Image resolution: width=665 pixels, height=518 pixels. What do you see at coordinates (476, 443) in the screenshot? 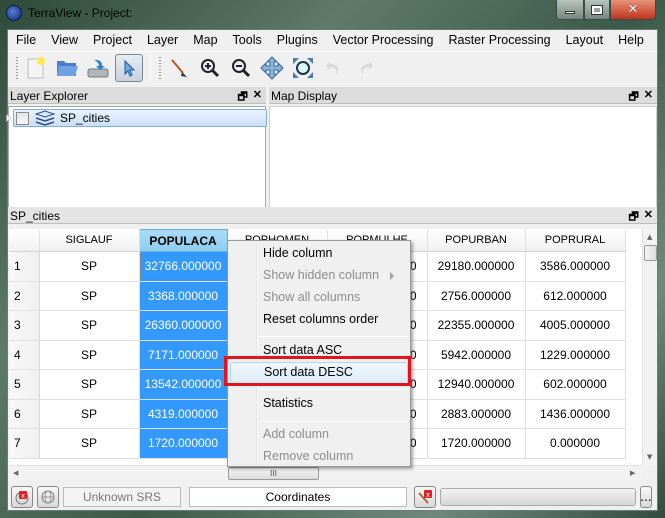
I see `cell-popurban: 1720.000000` at bounding box center [476, 443].